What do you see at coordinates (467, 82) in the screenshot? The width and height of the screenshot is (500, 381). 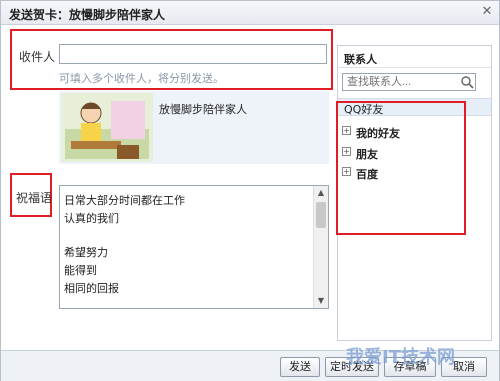 I see `search-icon` at bounding box center [467, 82].